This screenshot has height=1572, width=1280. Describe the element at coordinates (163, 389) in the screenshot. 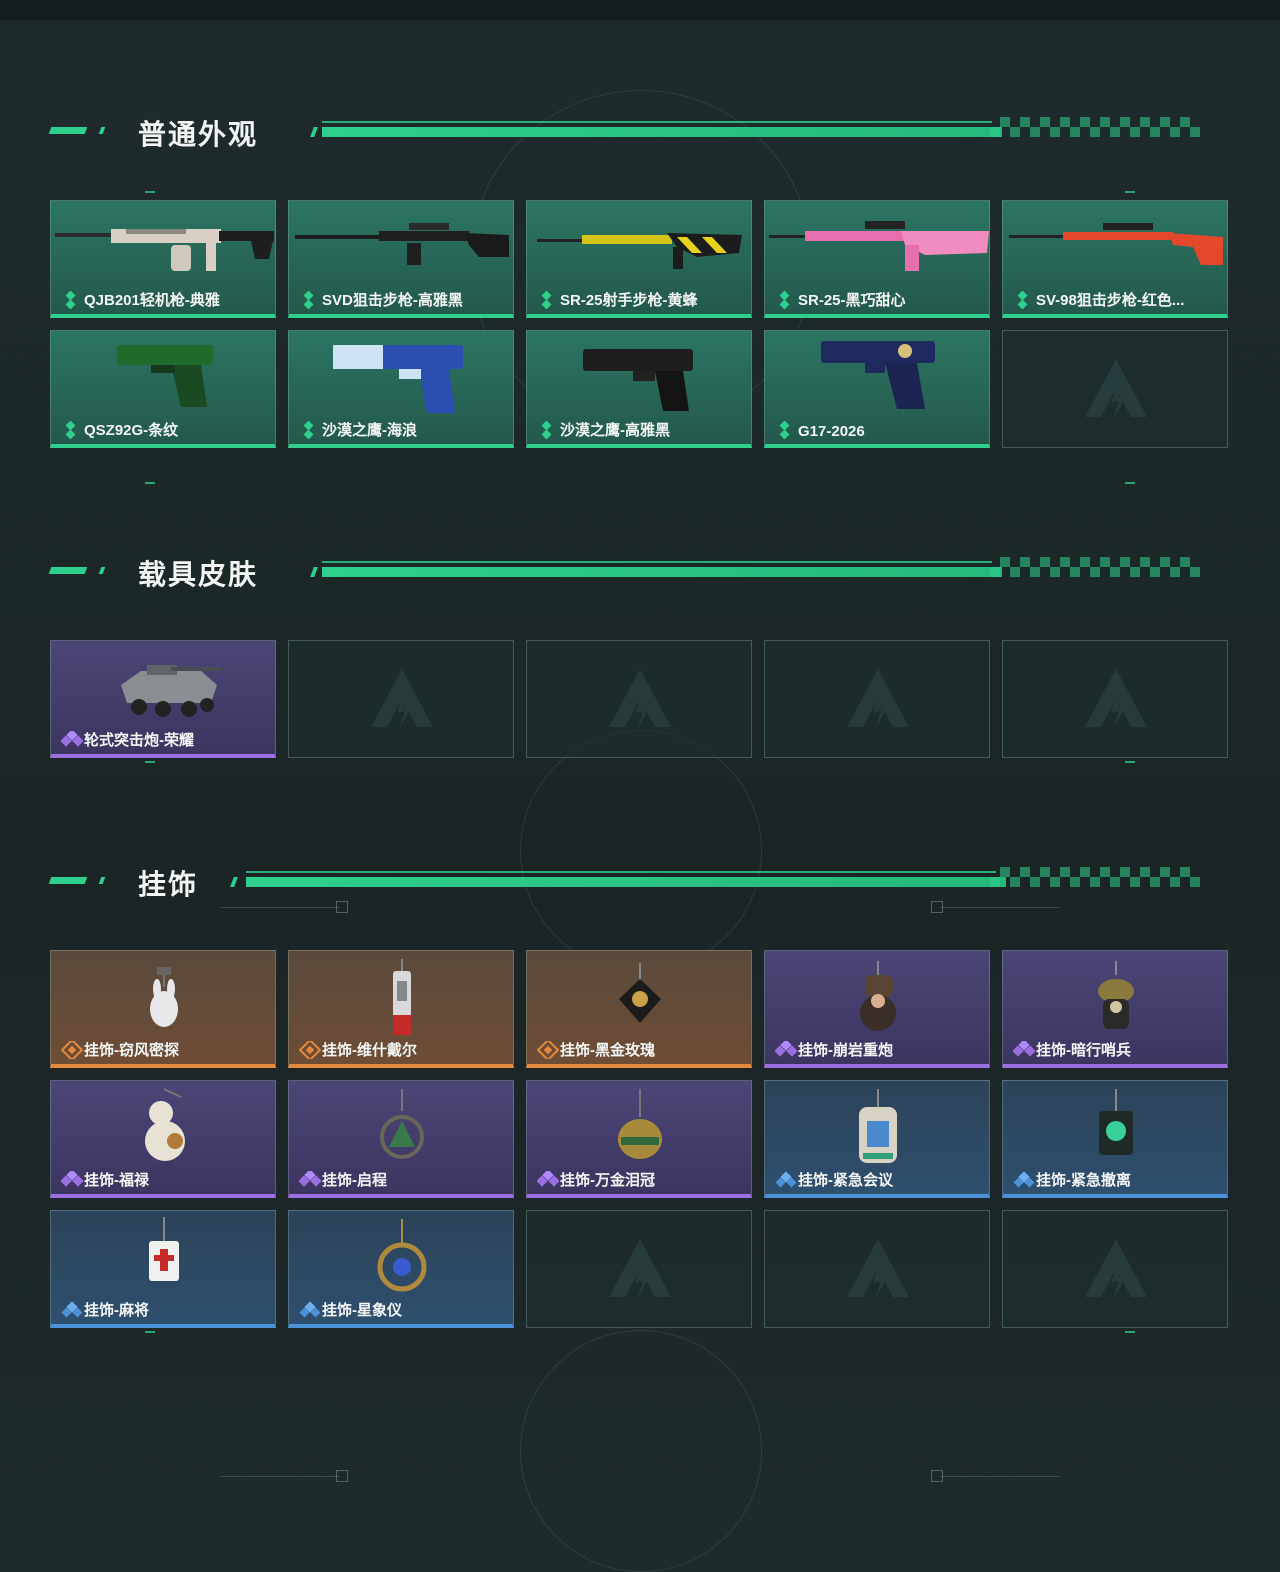

I see `skin-card: QSZ92G-条纹` at that location.